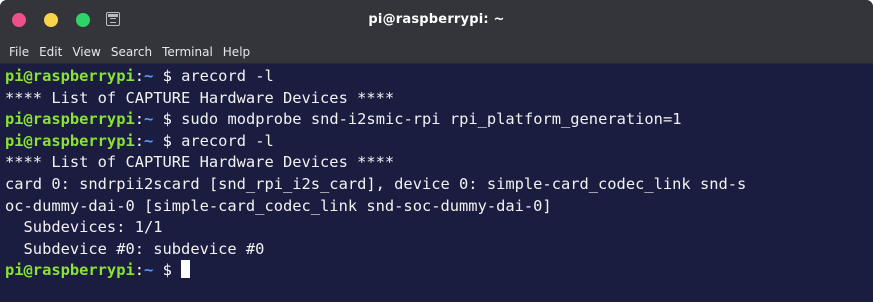 This screenshot has height=302, width=873. What do you see at coordinates (439, 271) in the screenshot?
I see `command-line: pi@raspberrypi:~ $` at bounding box center [439, 271].